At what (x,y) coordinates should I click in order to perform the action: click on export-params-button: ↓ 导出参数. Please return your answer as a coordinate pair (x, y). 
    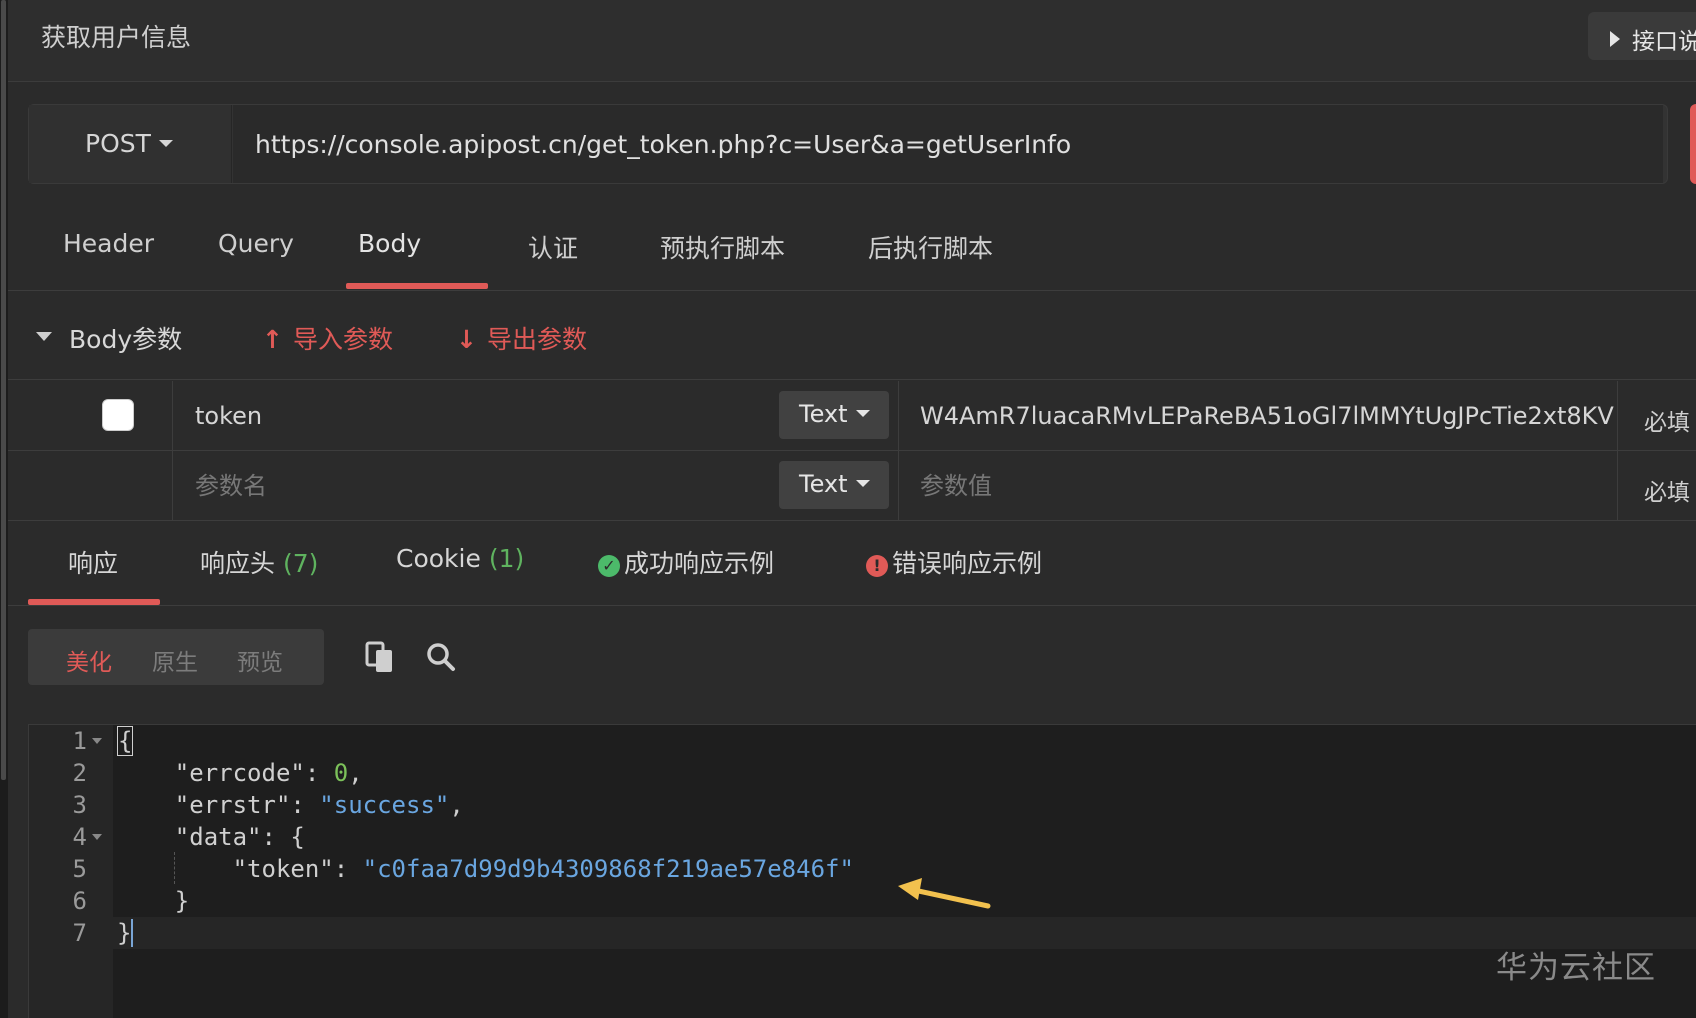
    Looking at the image, I should click on (521, 338).